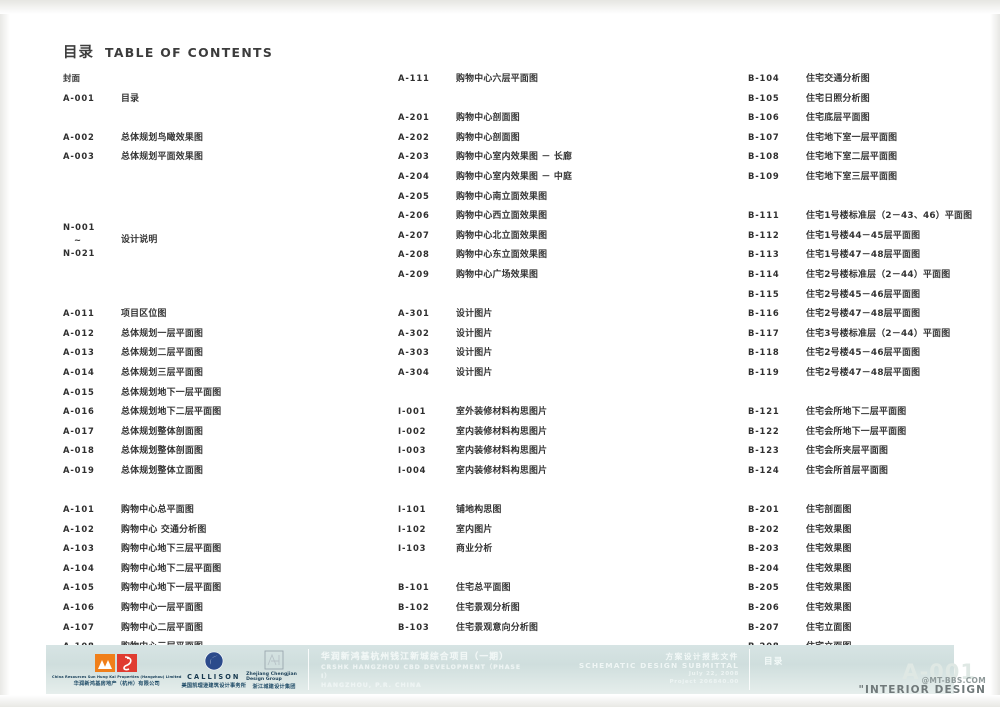  What do you see at coordinates (563, 534) in the screenshot?
I see `toc-entry: I-102 室内图片` at bounding box center [563, 534].